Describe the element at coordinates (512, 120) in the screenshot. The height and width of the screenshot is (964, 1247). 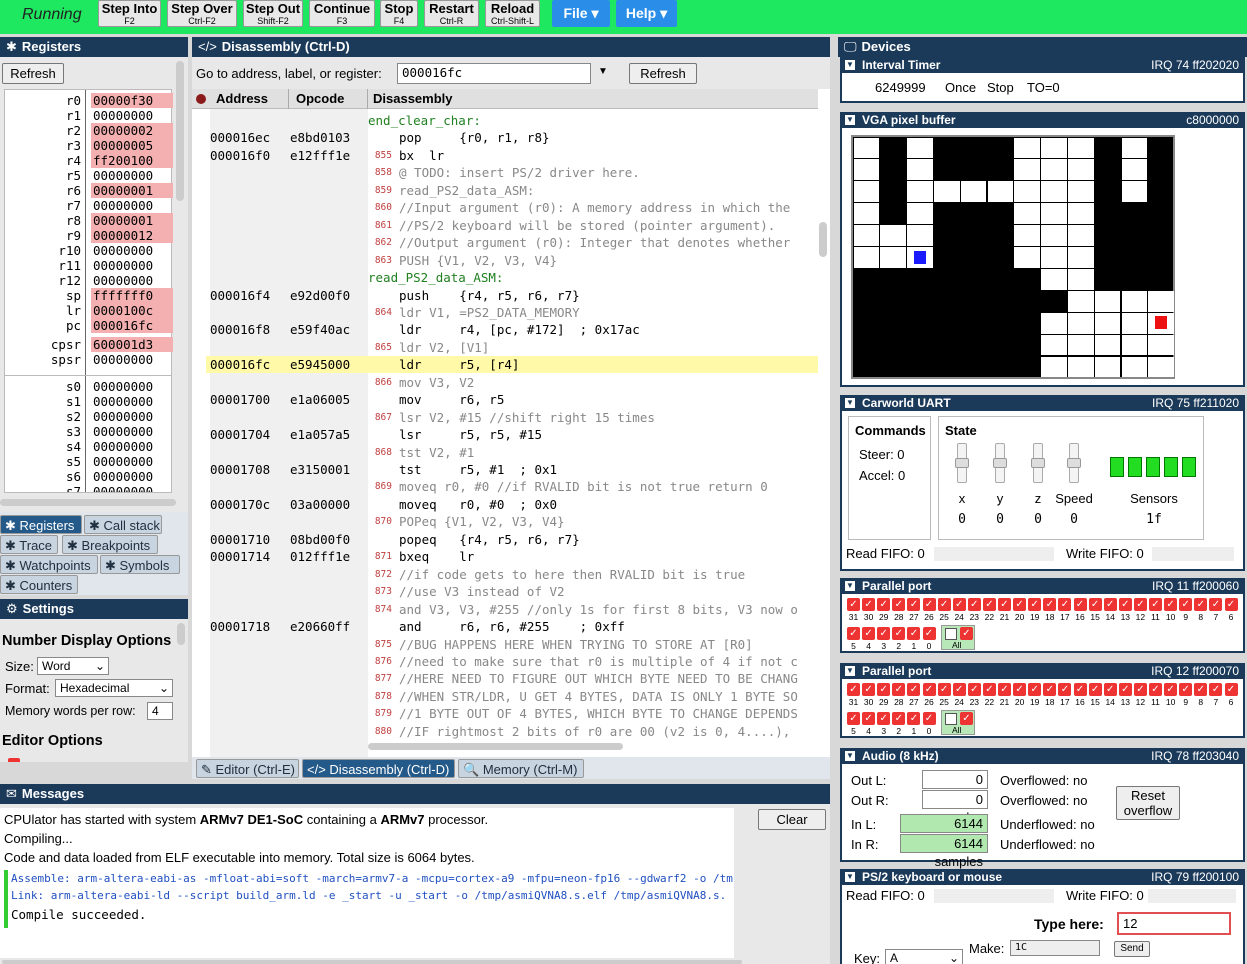
I see `disassembly-row: end_clear_char:` at that location.